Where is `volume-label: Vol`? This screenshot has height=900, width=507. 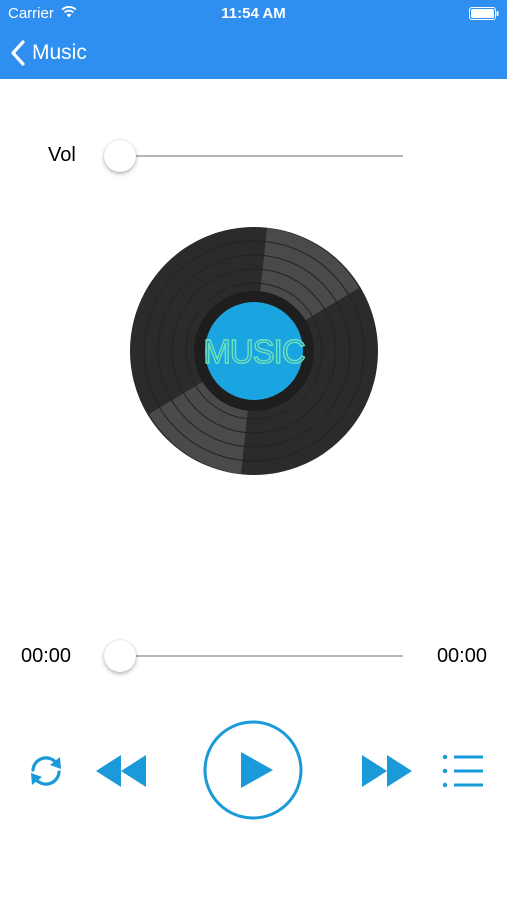 volume-label: Vol is located at coordinates (62, 155).